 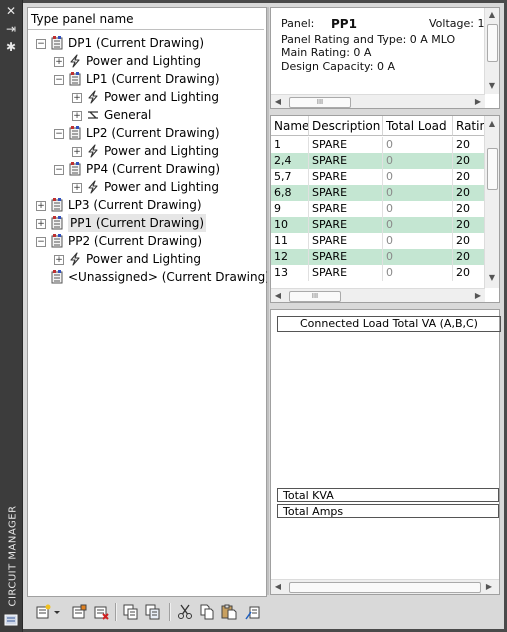 What do you see at coordinates (11, 11) in the screenshot?
I see `close-icon: ✕` at bounding box center [11, 11].